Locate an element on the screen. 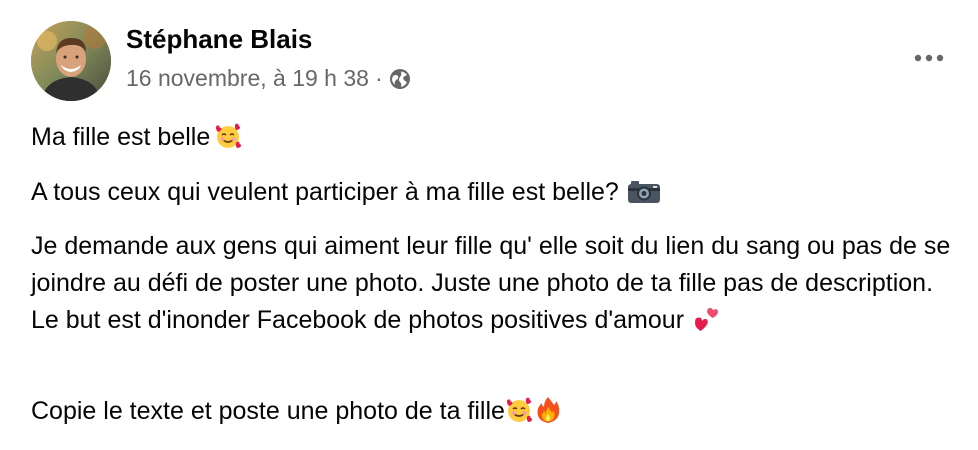 This screenshot has height=450, width=978. post-meta: 16 novembre, à 19 h 38 · is located at coordinates (268, 78).